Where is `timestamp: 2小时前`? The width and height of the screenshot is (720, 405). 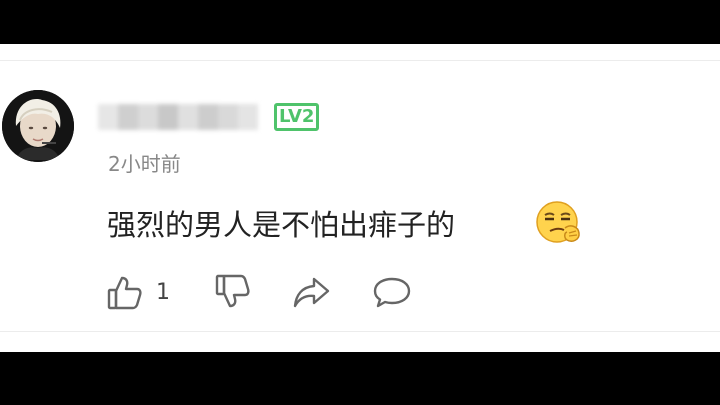
timestamp: 2小时前 is located at coordinates (144, 164).